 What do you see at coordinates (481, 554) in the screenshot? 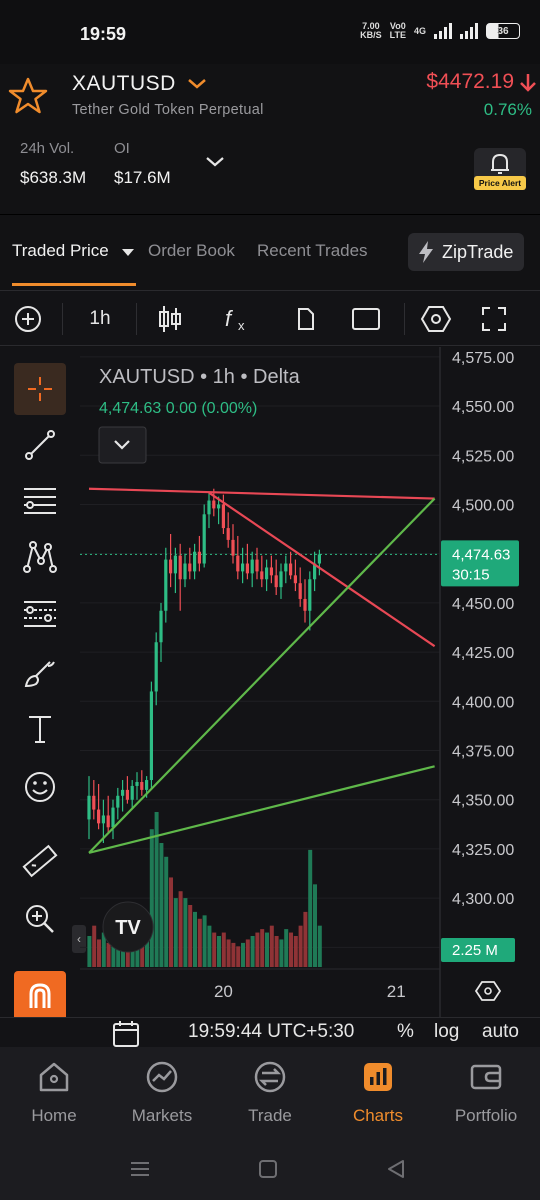
I see `svg-text: 4,474.63` at bounding box center [481, 554].